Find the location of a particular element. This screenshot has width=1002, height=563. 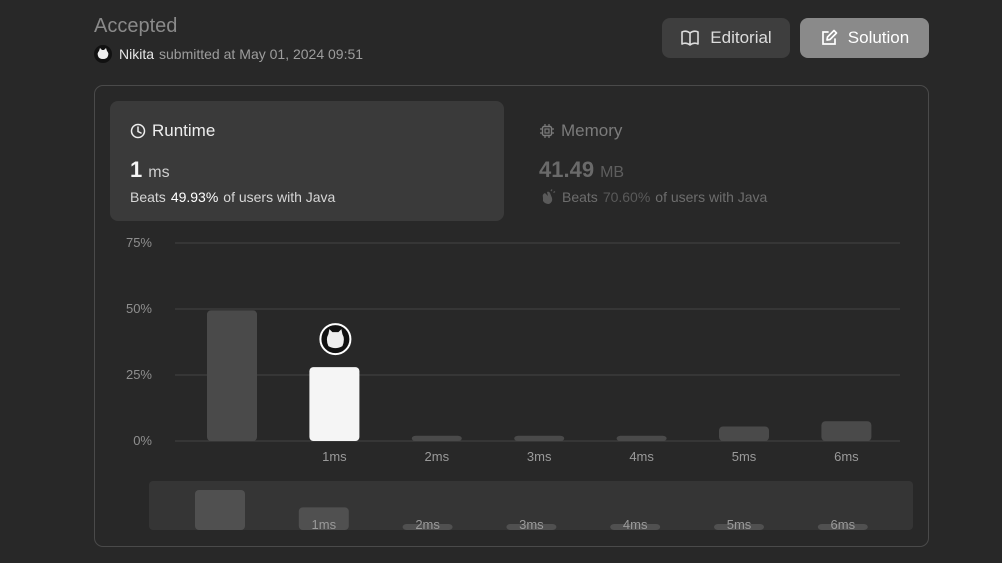

mini-x-label: 2ms is located at coordinates (427, 524).